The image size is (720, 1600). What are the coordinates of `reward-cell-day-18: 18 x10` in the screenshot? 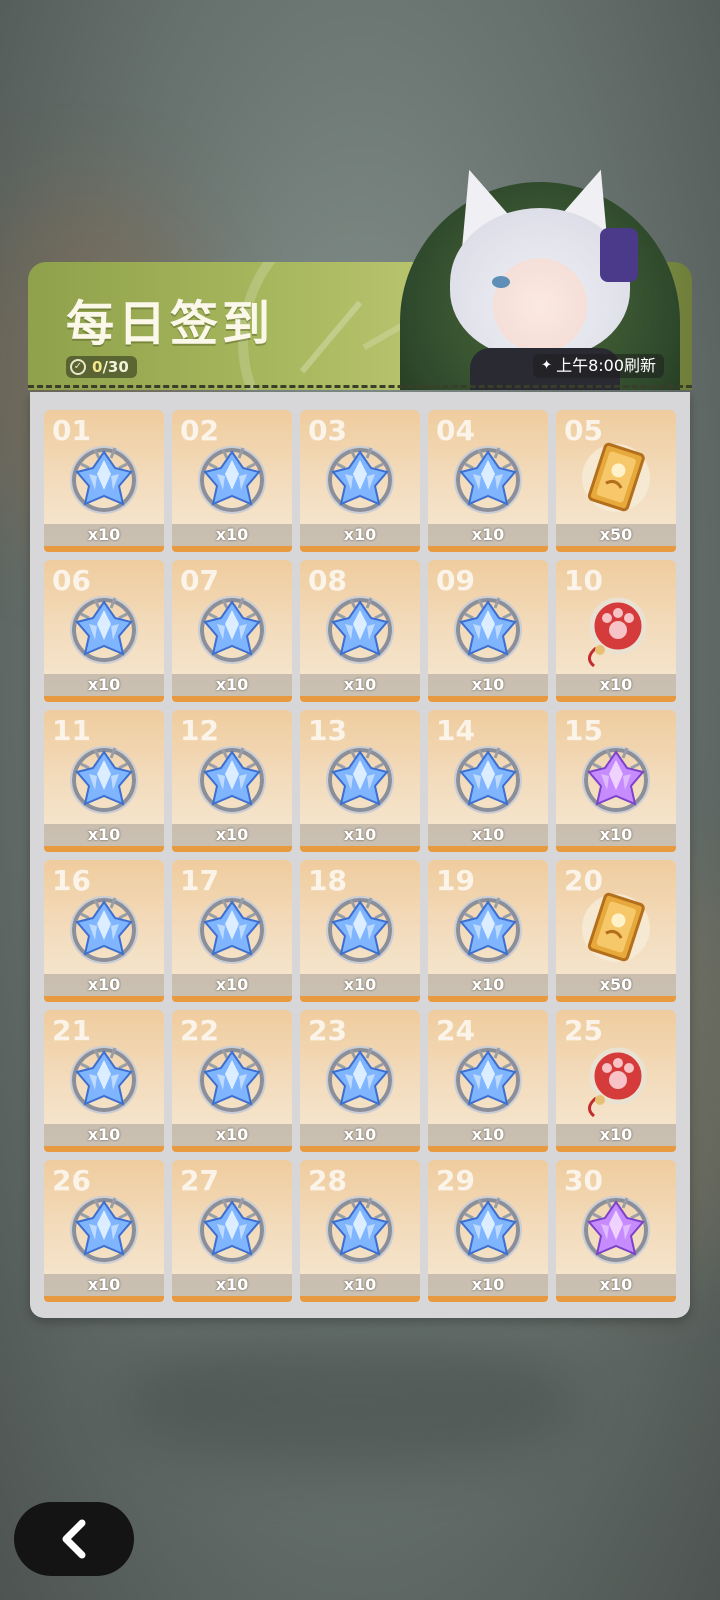 It's located at (360, 931).